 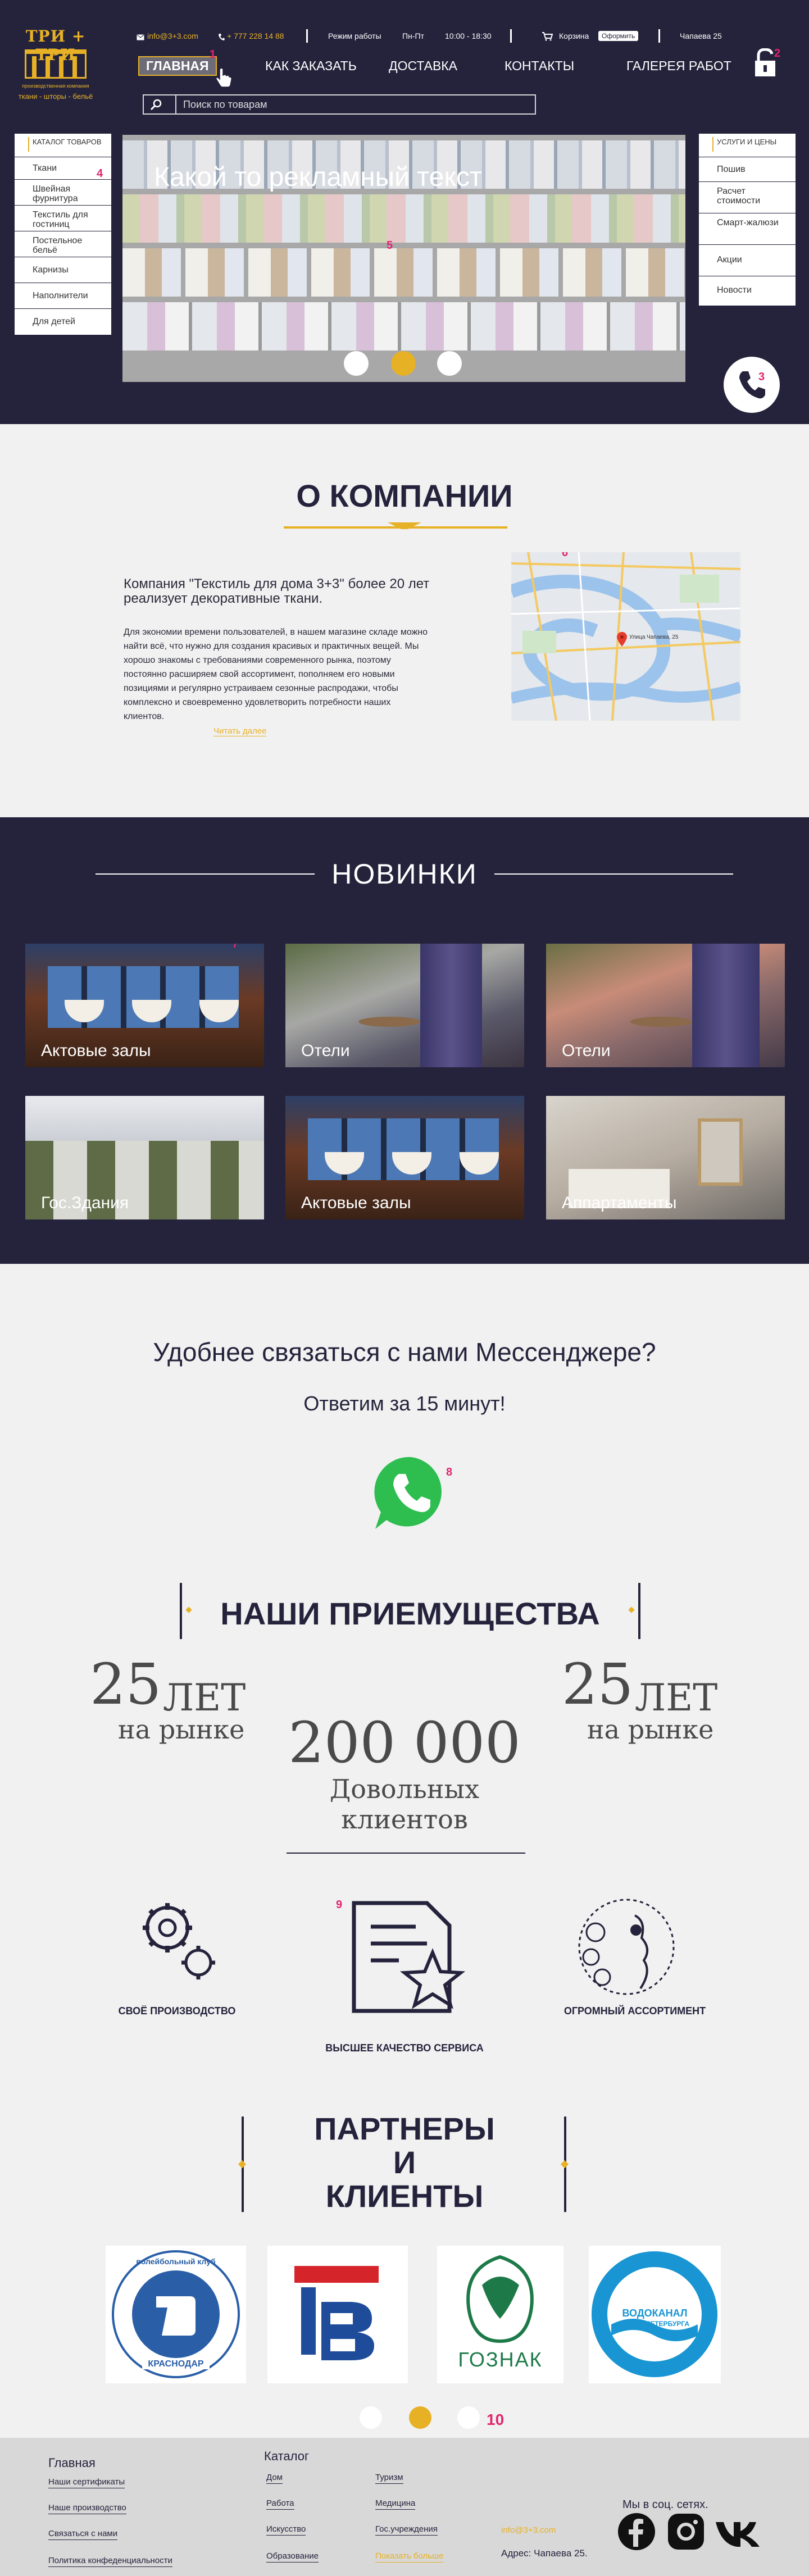 I want to click on catalog-item-bedding: Постельное бельё, so click(x=63, y=244).